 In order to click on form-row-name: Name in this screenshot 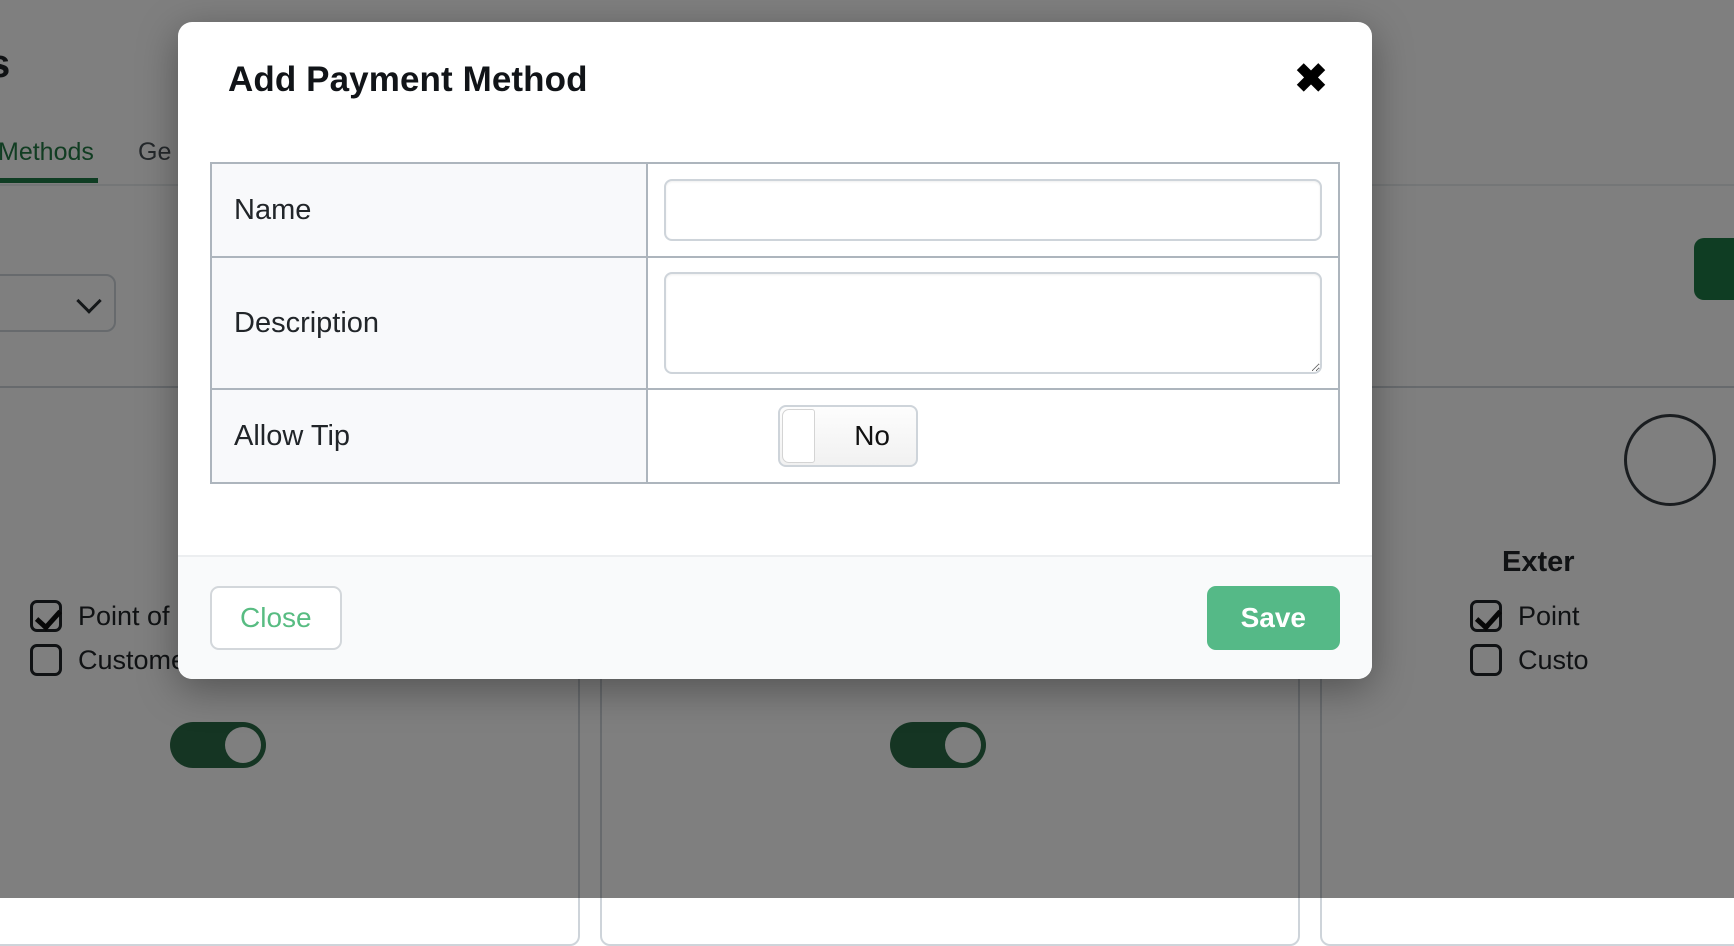, I will do `click(775, 210)`.